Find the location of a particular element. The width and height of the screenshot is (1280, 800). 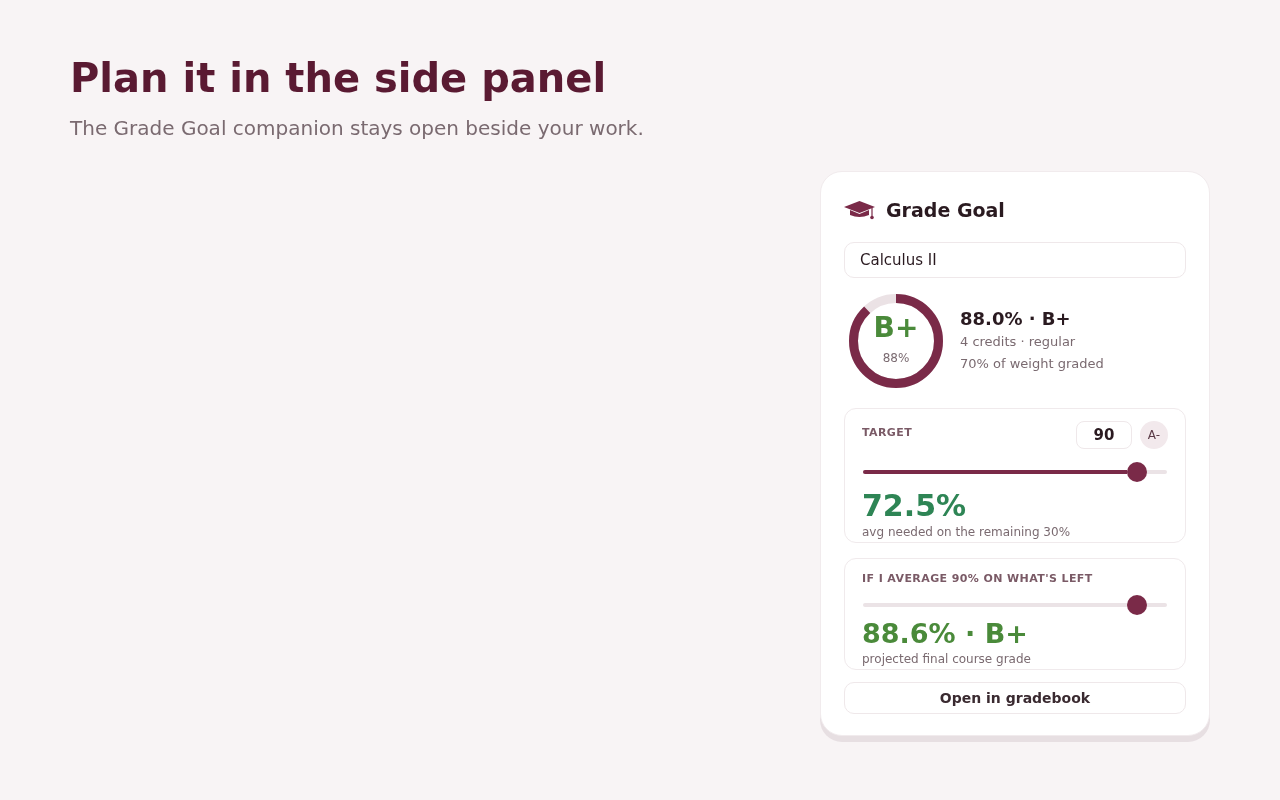

page-subtitle: The Grade Goal companion stays open beside your work. is located at coordinates (357, 128).